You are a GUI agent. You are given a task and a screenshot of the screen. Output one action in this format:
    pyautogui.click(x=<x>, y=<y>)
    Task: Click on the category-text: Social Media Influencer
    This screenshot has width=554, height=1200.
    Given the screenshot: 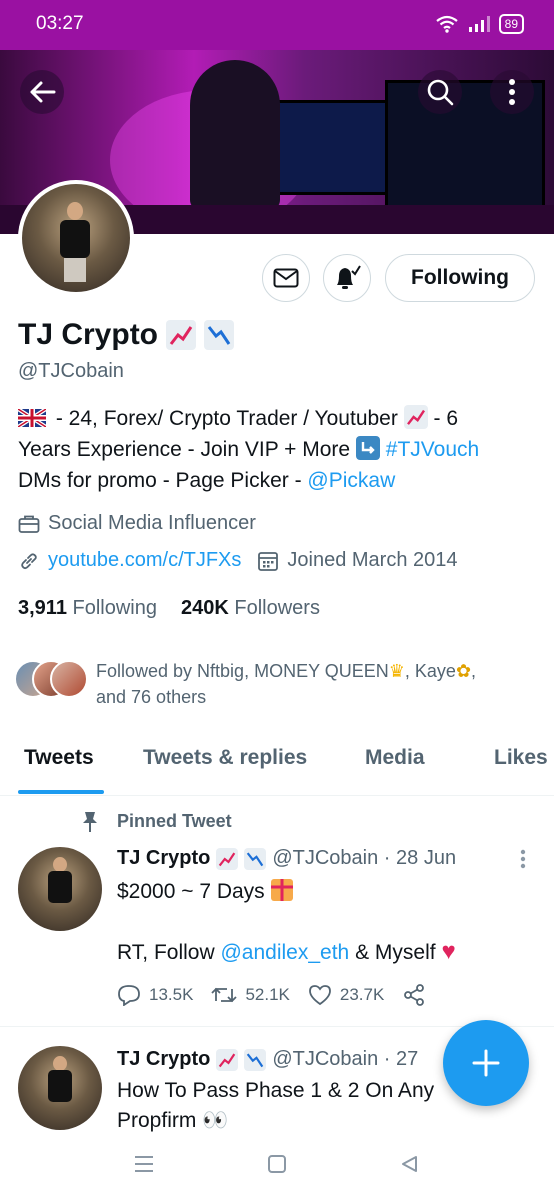 What is the action you would take?
    pyautogui.click(x=152, y=523)
    